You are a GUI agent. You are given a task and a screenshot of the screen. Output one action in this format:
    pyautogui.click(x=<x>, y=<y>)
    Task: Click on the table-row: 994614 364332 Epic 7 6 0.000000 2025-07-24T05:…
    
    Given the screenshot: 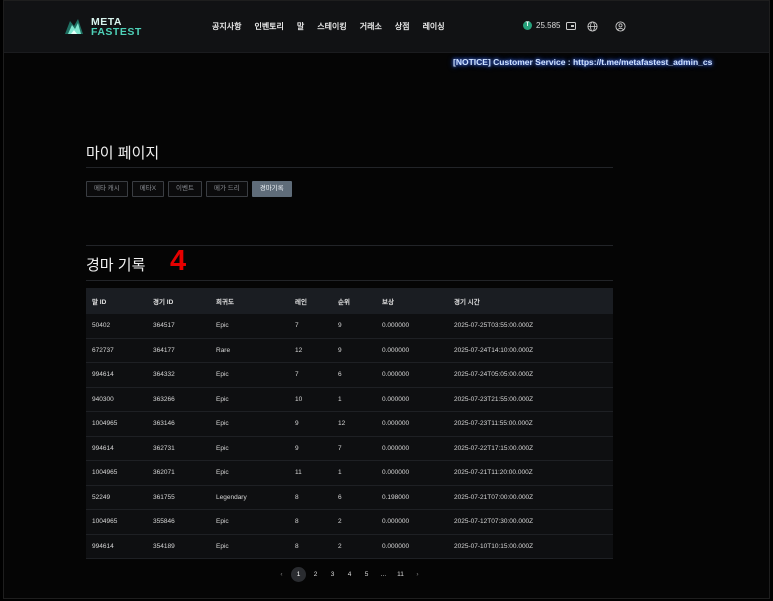 What is the action you would take?
    pyautogui.click(x=349, y=375)
    